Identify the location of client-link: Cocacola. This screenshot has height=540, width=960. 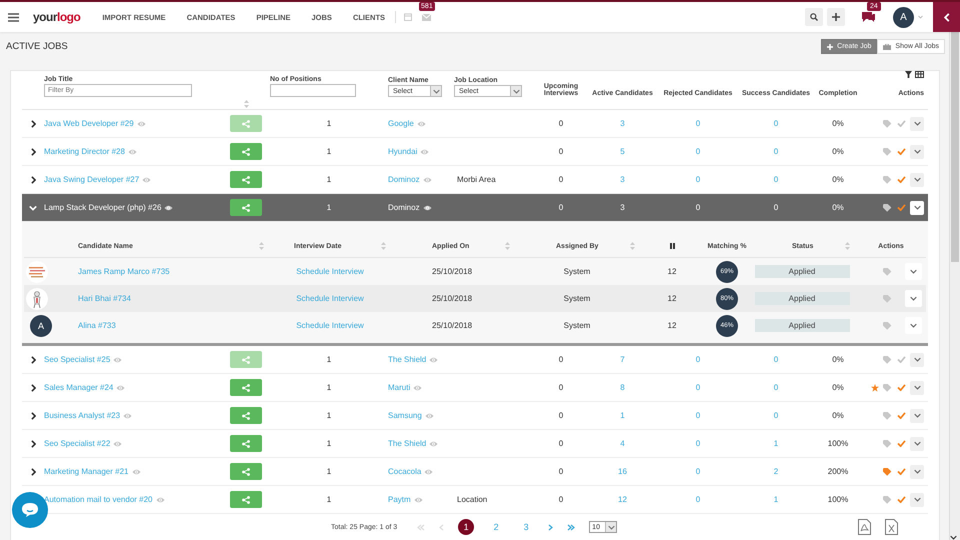
(405, 471).